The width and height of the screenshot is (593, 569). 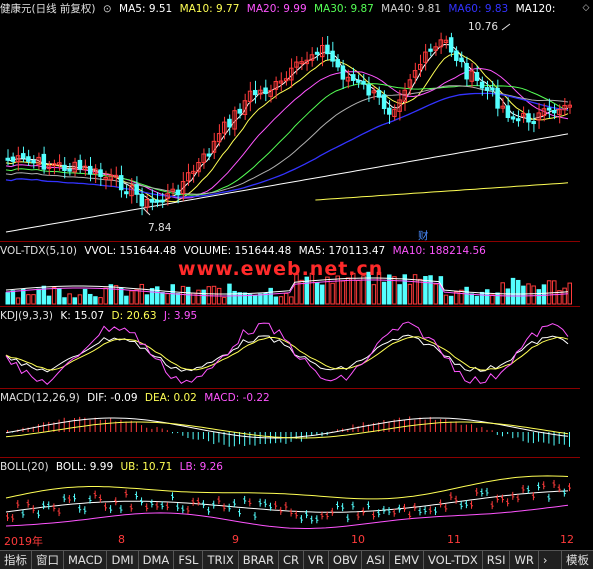 I want to click on boll-mid-label: BOLL: 9.99, so click(x=84, y=467).